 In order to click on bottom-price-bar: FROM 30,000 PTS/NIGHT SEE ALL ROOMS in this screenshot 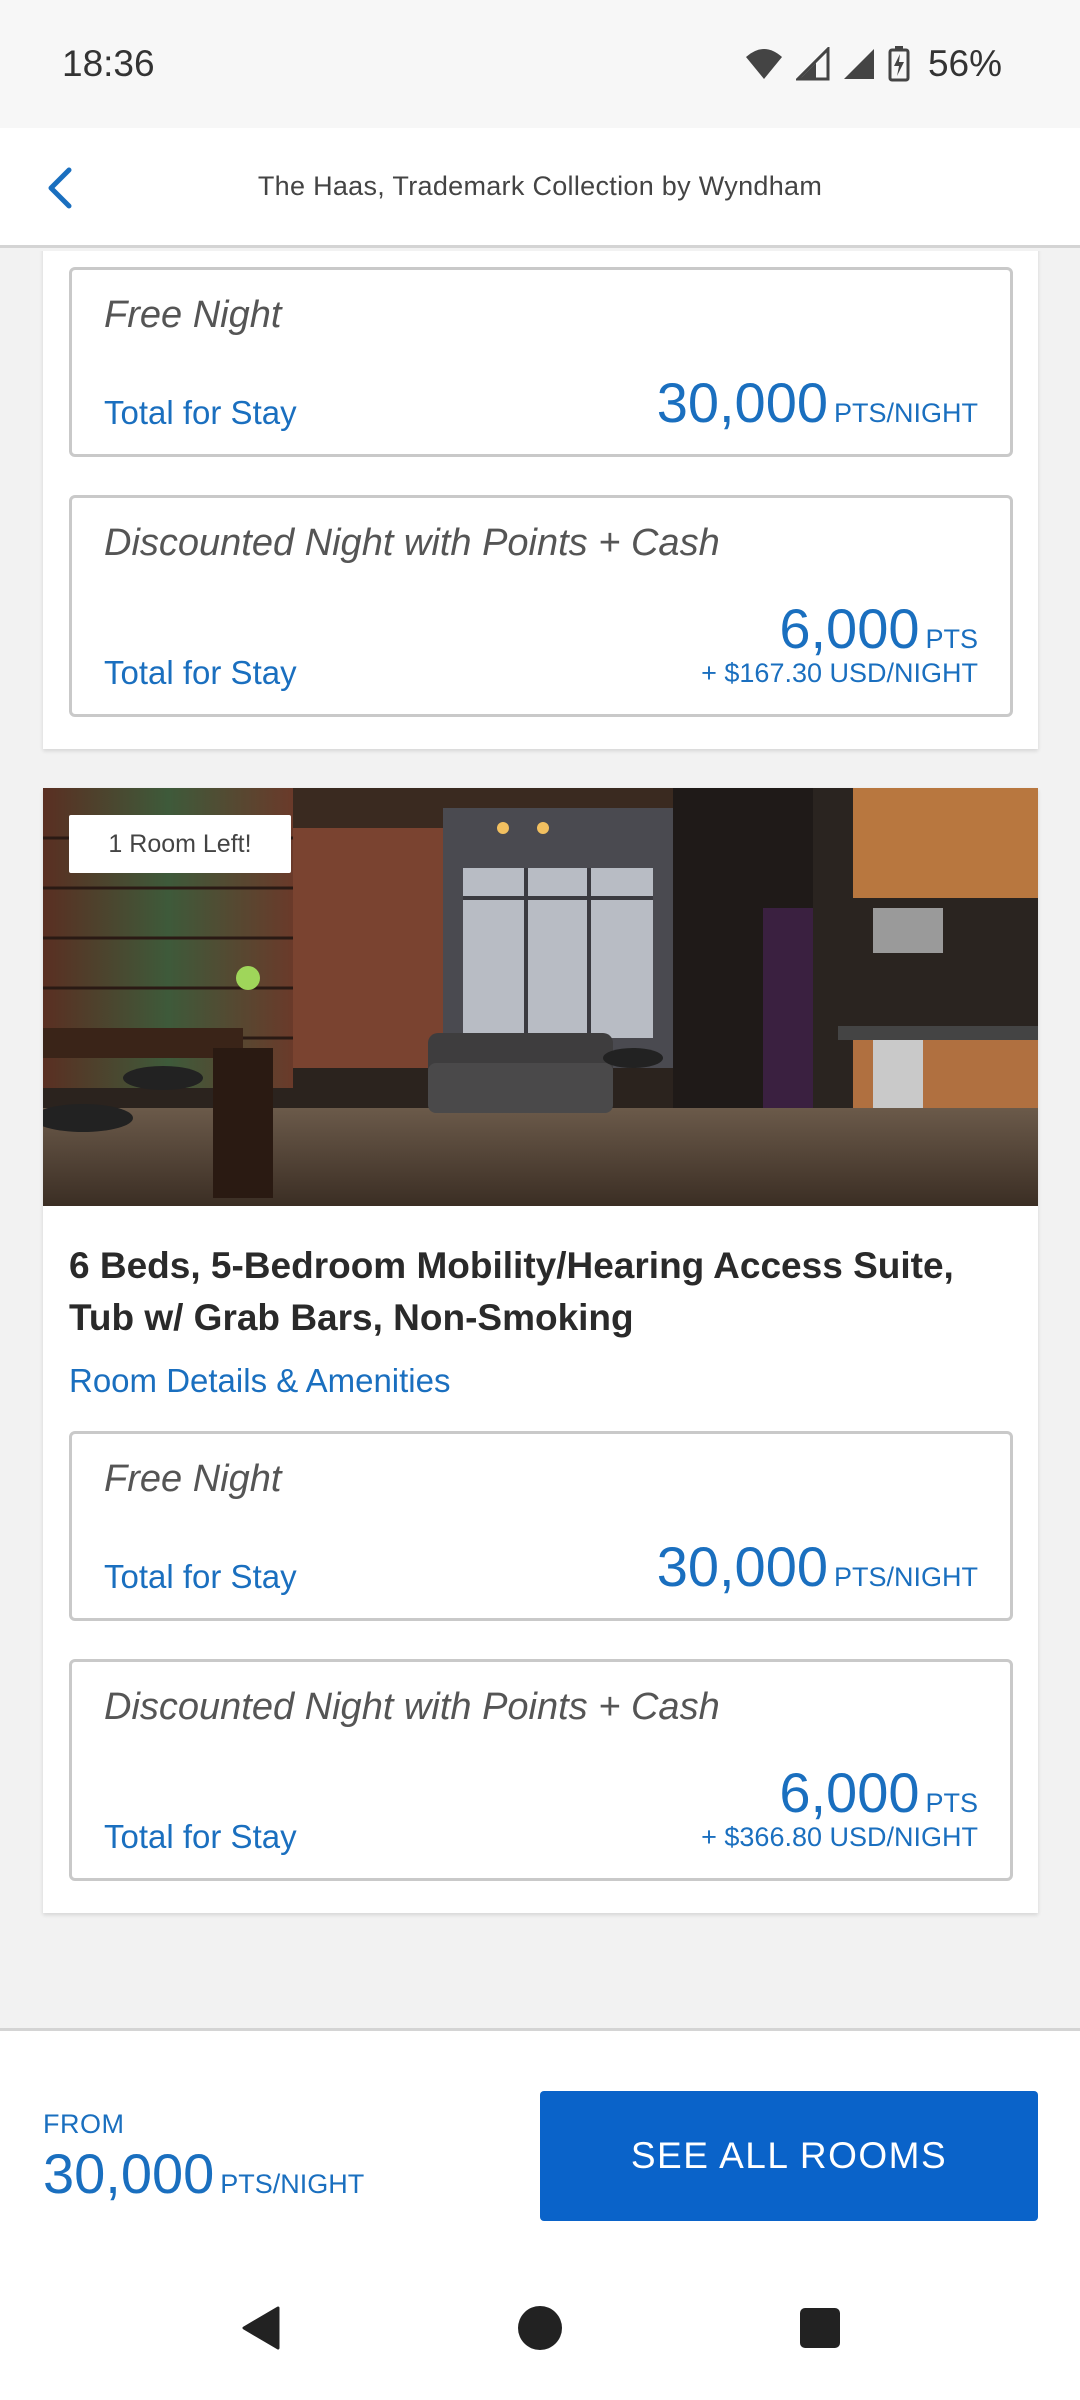, I will do `click(540, 2144)`.